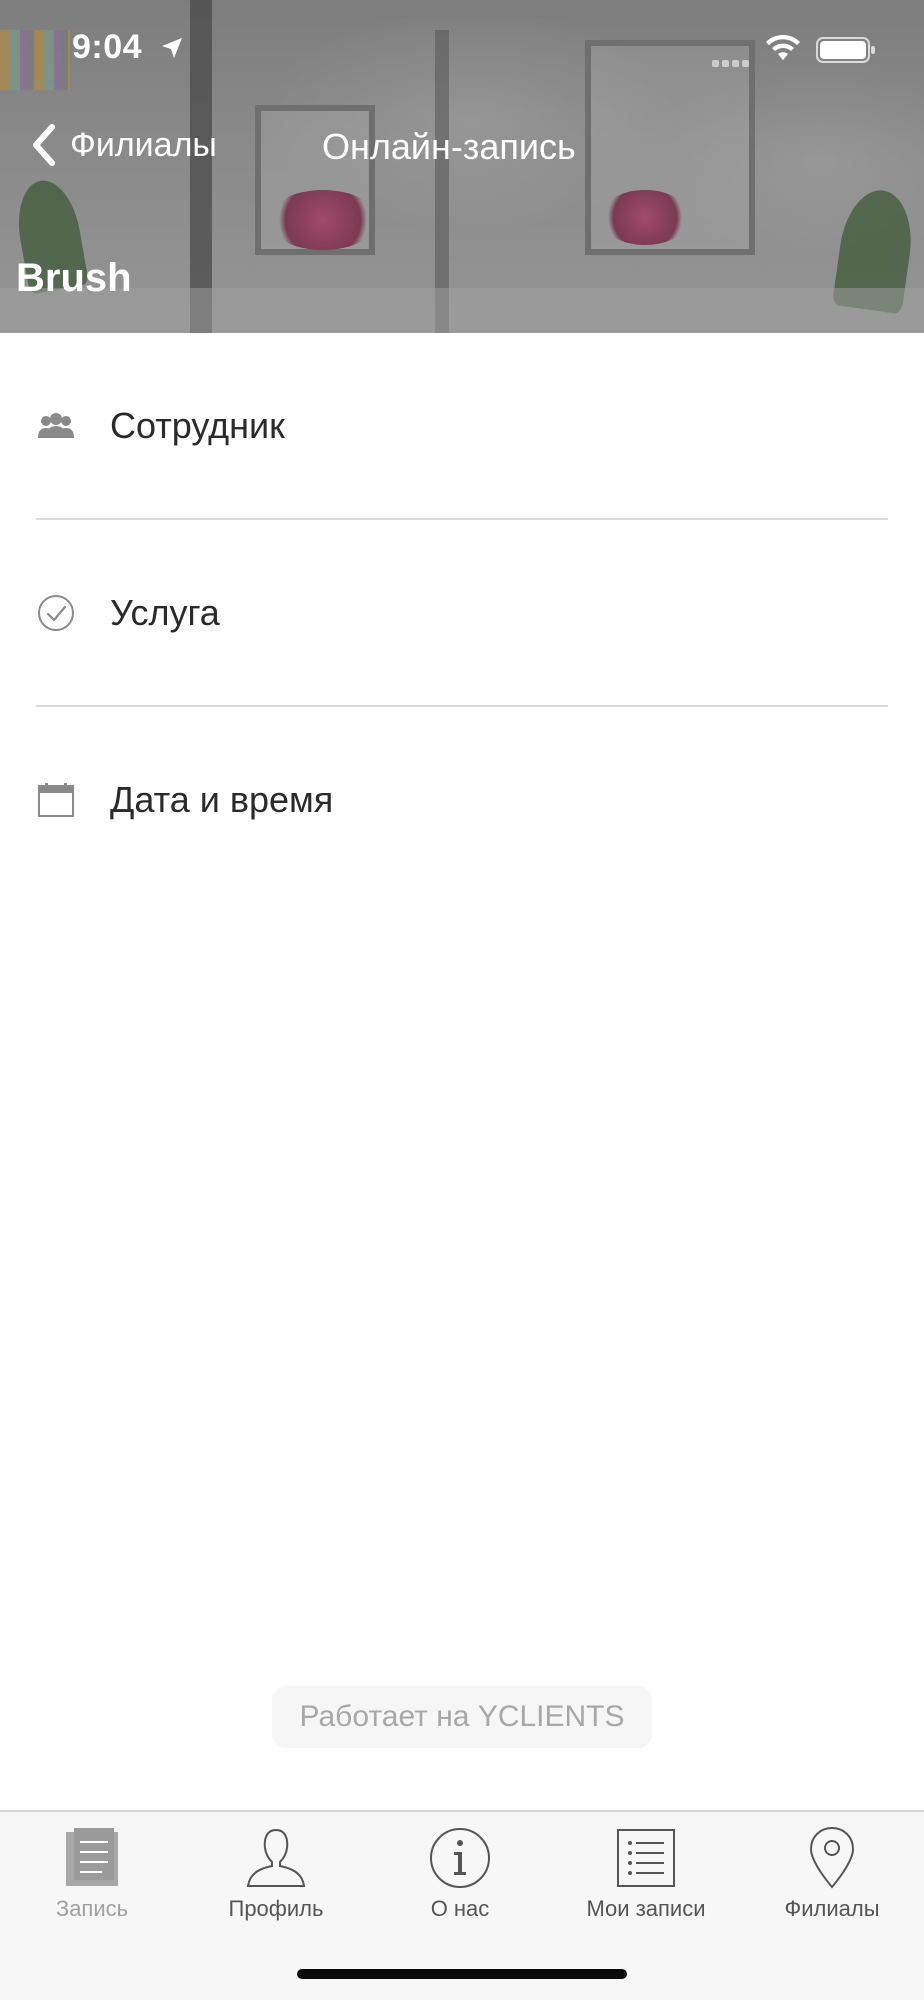 Image resolution: width=924 pixels, height=2000 pixels. I want to click on wifi-icon, so click(783, 47).